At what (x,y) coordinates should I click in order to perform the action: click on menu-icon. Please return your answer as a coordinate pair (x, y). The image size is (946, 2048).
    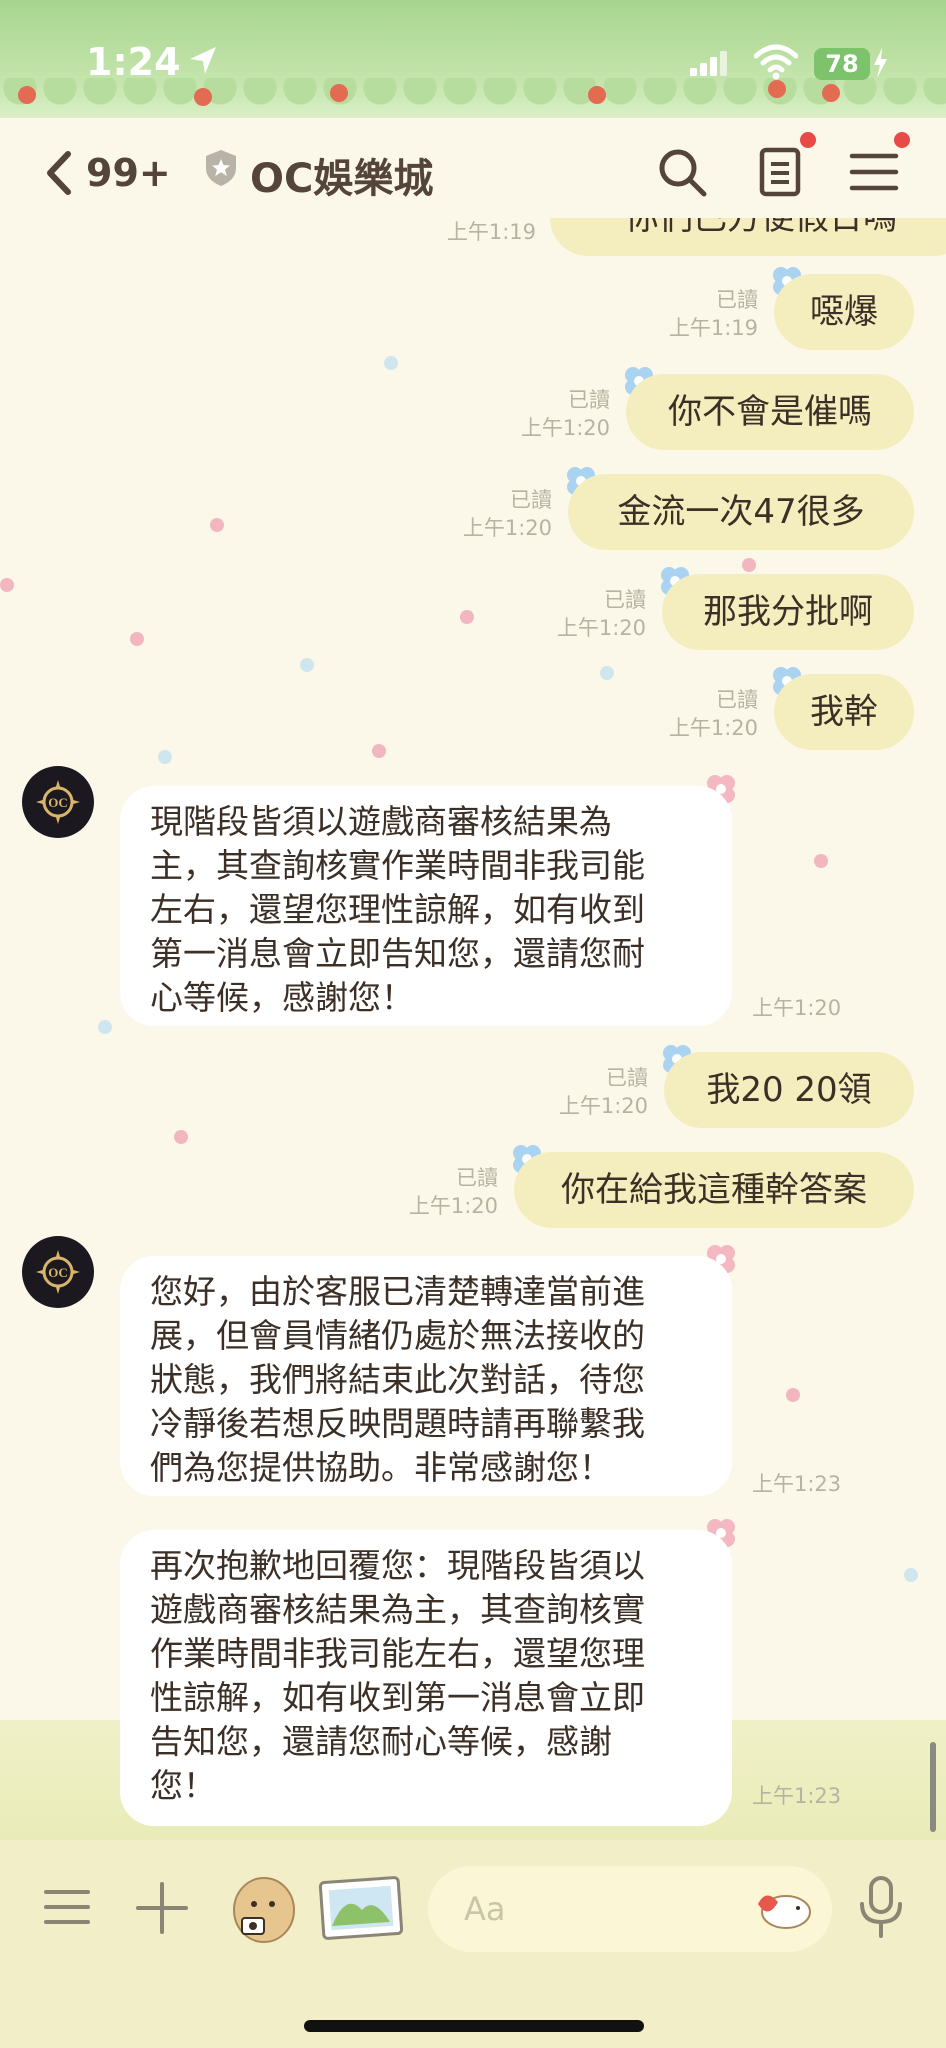
    Looking at the image, I should click on (874, 172).